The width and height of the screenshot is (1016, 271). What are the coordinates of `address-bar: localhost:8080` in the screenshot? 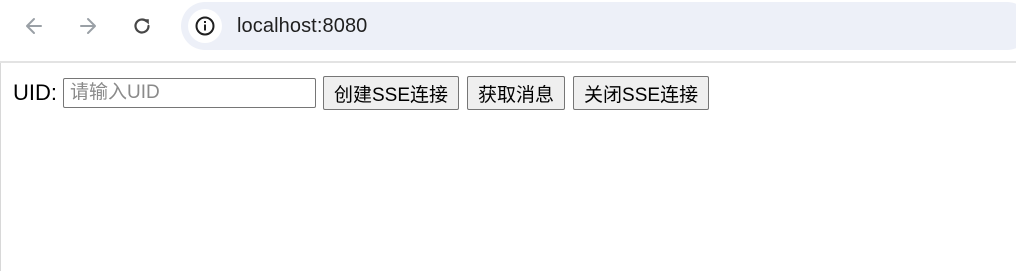 It's located at (598, 26).